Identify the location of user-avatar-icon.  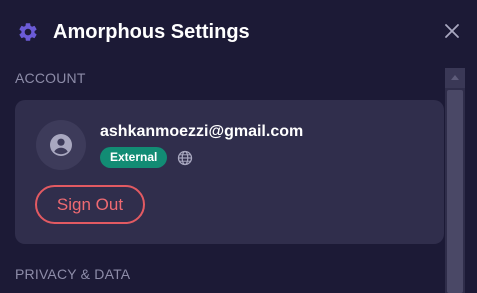
(61, 145).